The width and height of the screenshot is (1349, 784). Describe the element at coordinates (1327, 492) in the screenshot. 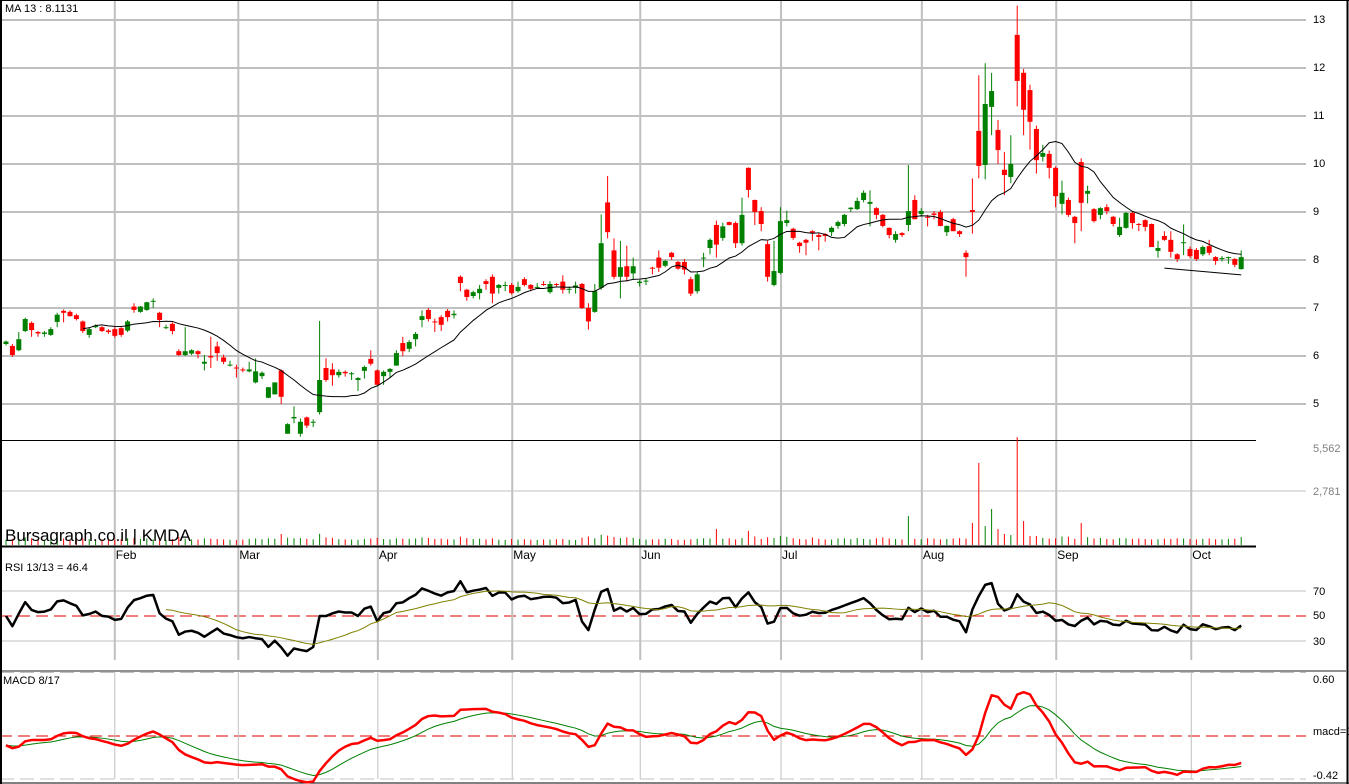

I see `volume-tick-mid: 2,781` at that location.